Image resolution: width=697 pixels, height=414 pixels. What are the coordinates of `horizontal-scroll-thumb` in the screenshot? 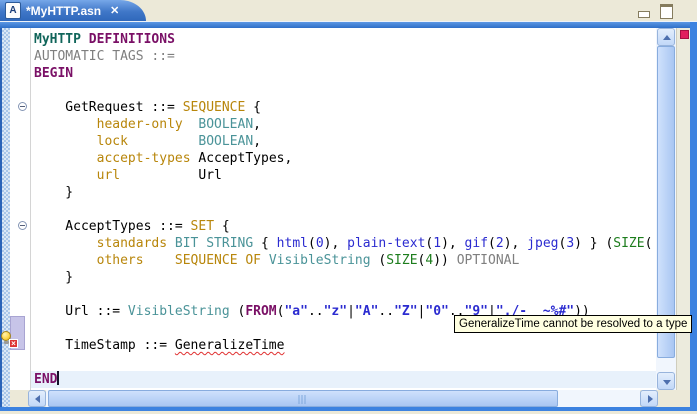 It's located at (303, 398).